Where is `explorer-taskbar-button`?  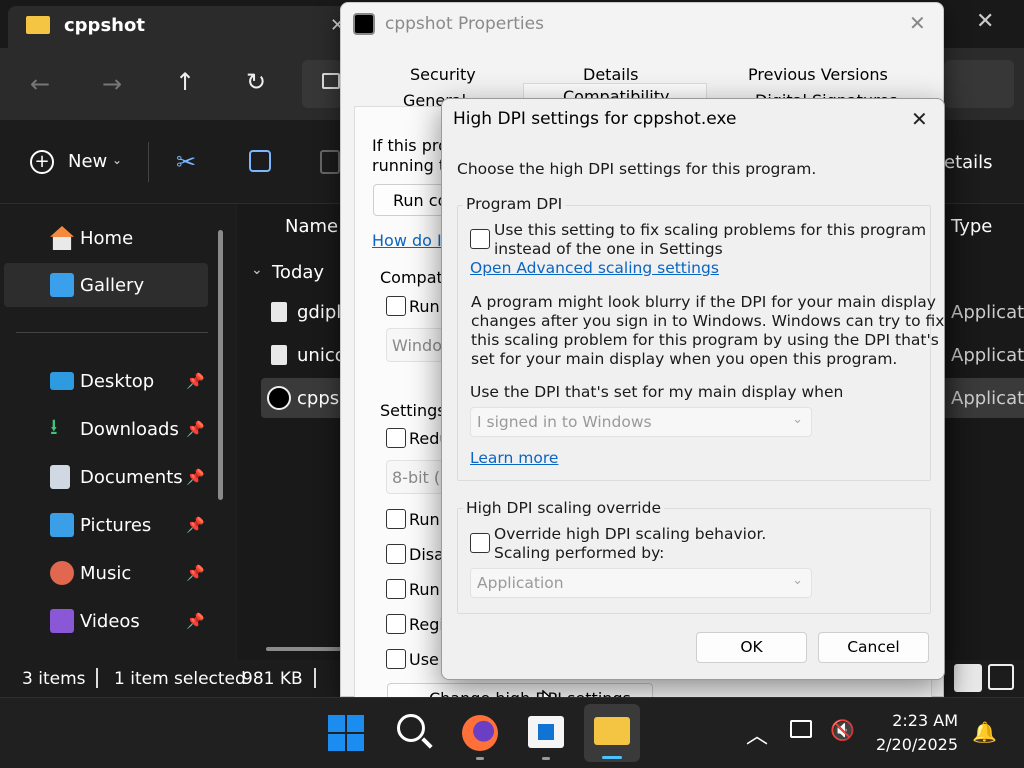
explorer-taskbar-button is located at coordinates (612, 733).